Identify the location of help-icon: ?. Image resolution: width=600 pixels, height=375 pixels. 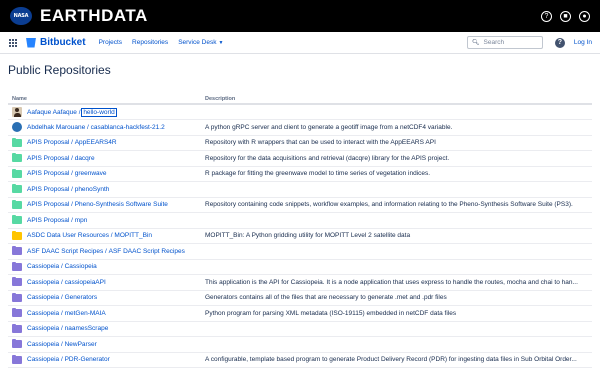
(546, 16).